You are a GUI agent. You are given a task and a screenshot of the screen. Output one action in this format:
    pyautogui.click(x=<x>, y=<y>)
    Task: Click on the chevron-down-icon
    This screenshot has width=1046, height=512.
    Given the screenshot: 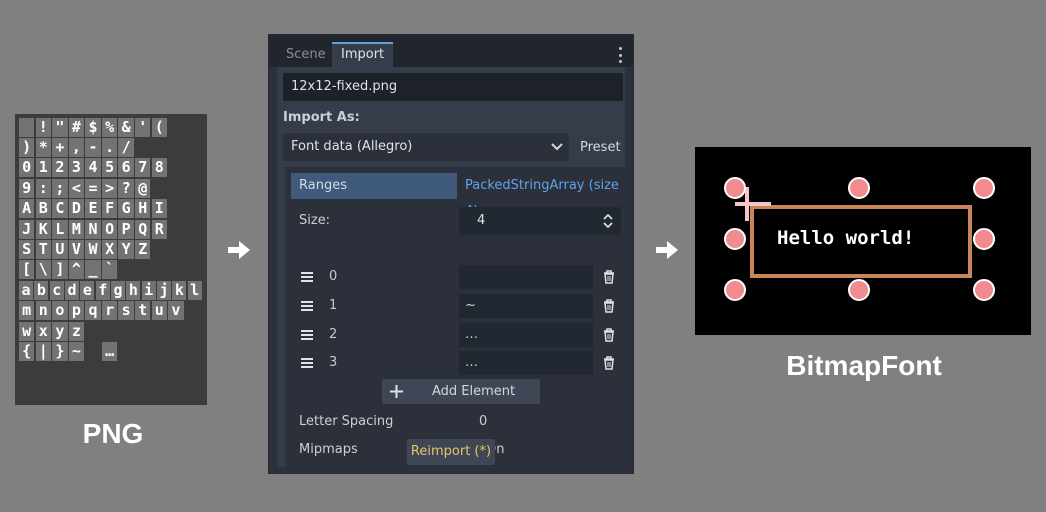 What is the action you would take?
    pyautogui.click(x=557, y=147)
    